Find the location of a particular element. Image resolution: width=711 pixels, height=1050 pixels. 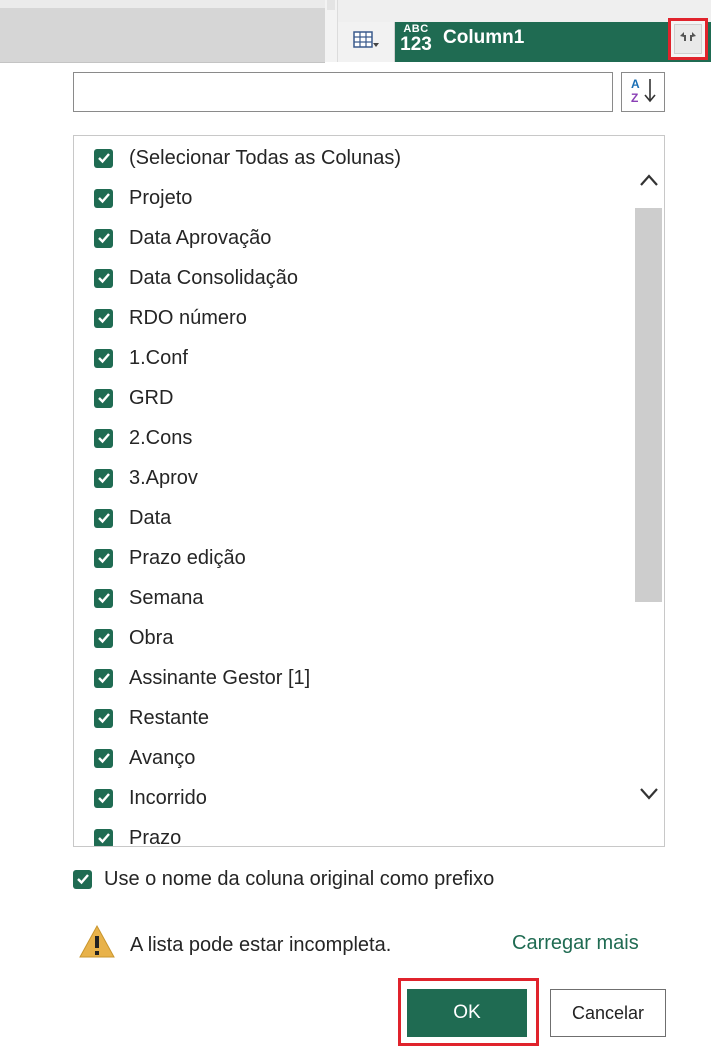

list-item-label: Restante is located at coordinates (169, 717).